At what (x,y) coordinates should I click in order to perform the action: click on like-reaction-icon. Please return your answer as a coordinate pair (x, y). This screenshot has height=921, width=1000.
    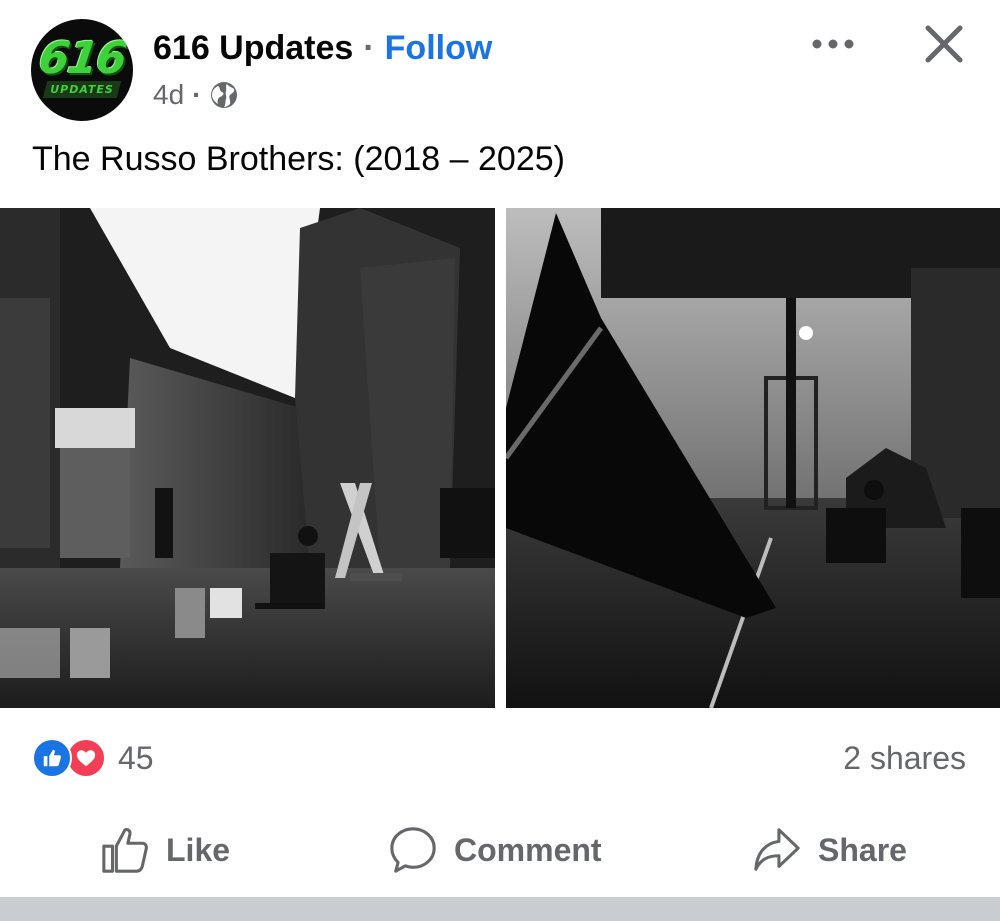
    Looking at the image, I should click on (52, 758).